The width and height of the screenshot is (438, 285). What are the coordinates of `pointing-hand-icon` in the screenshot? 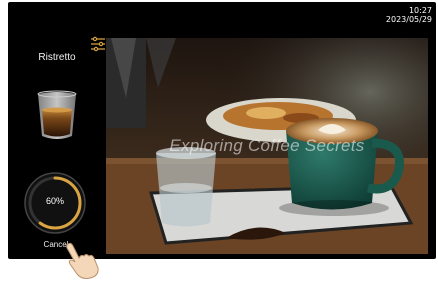 It's located at (82, 260).